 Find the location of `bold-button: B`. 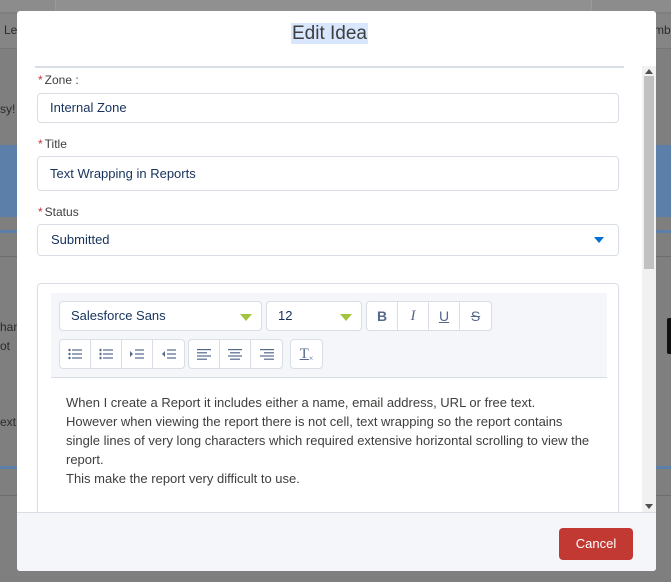

bold-button: B is located at coordinates (382, 316).